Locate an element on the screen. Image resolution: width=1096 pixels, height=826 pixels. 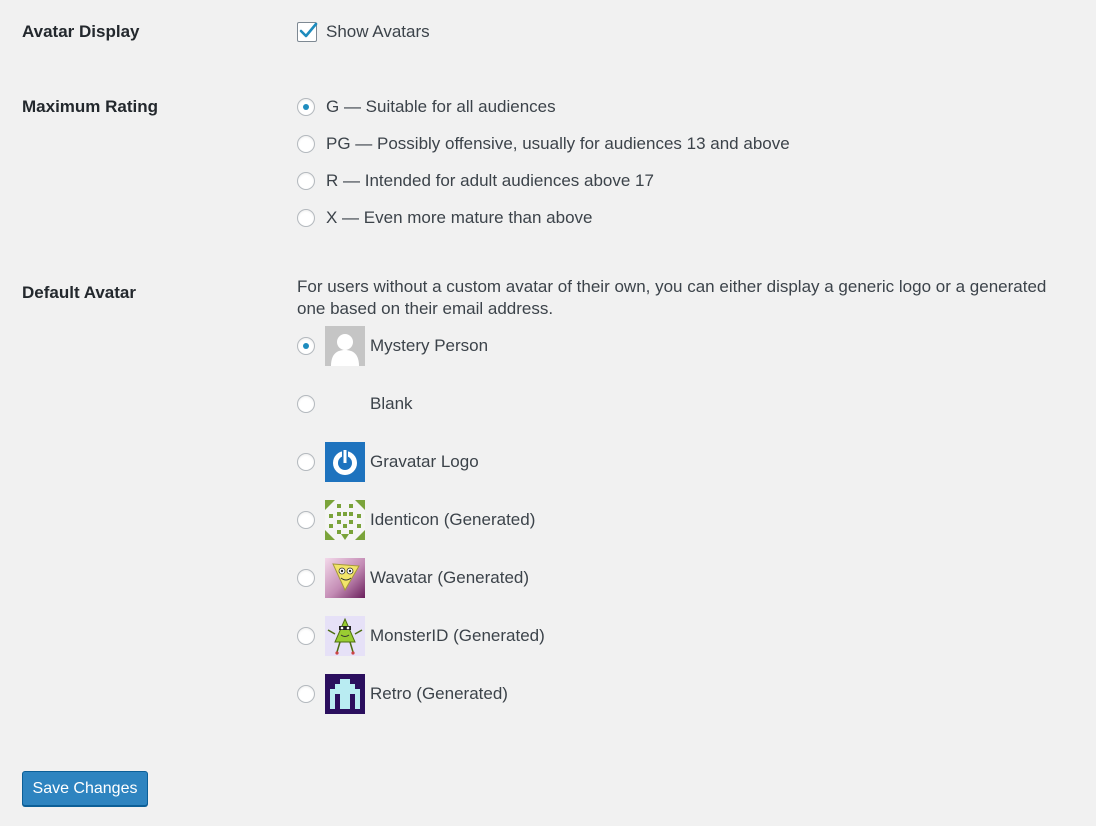
avatar-label-retro: Retro (Generated) is located at coordinates (439, 693).